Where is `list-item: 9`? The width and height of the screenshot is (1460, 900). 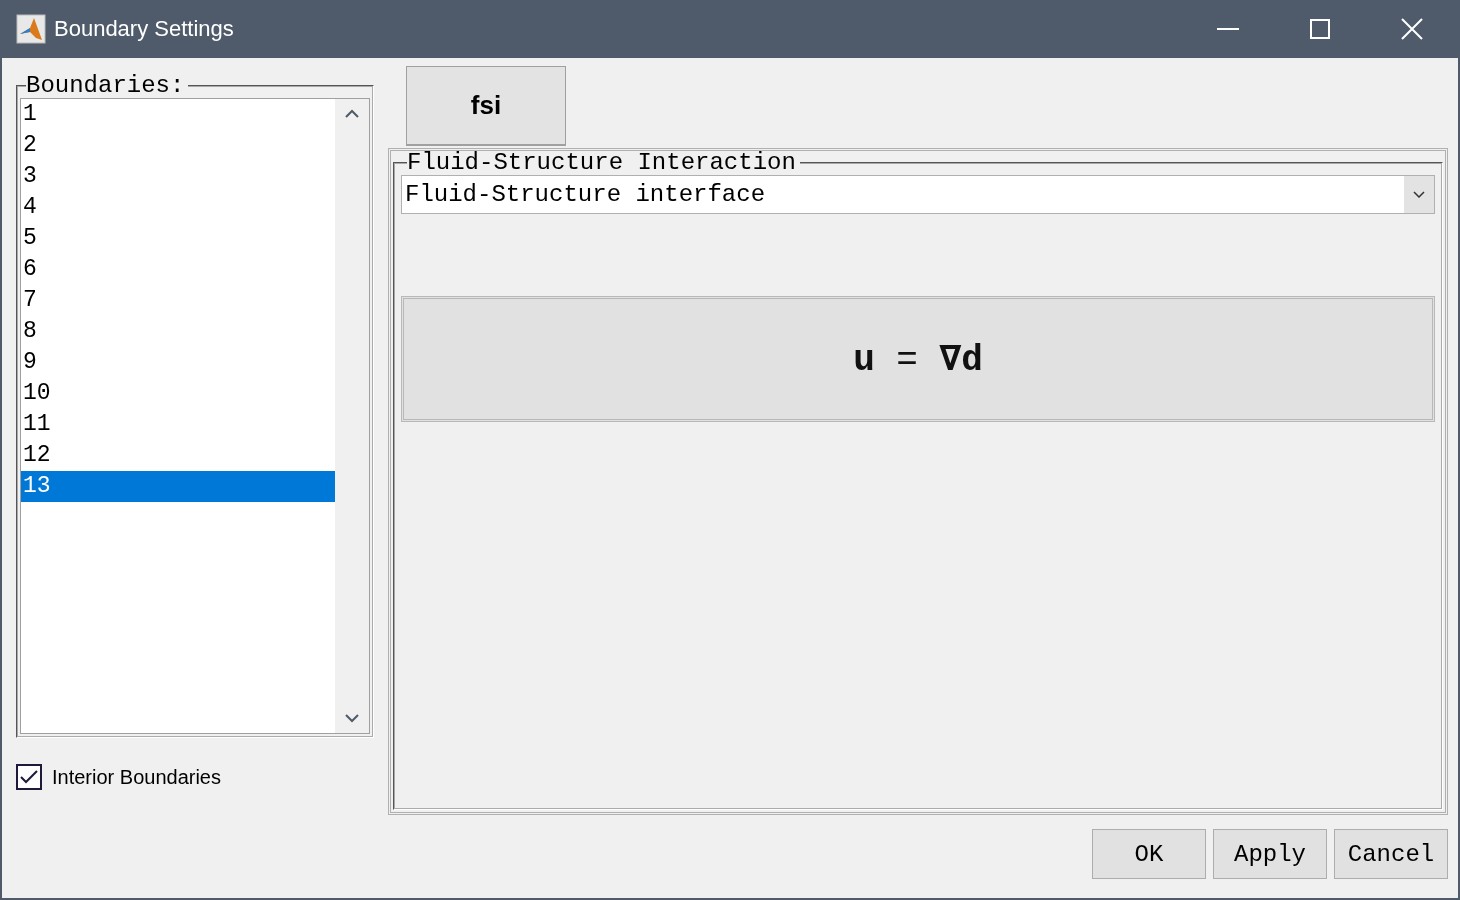
list-item: 9 is located at coordinates (178, 362).